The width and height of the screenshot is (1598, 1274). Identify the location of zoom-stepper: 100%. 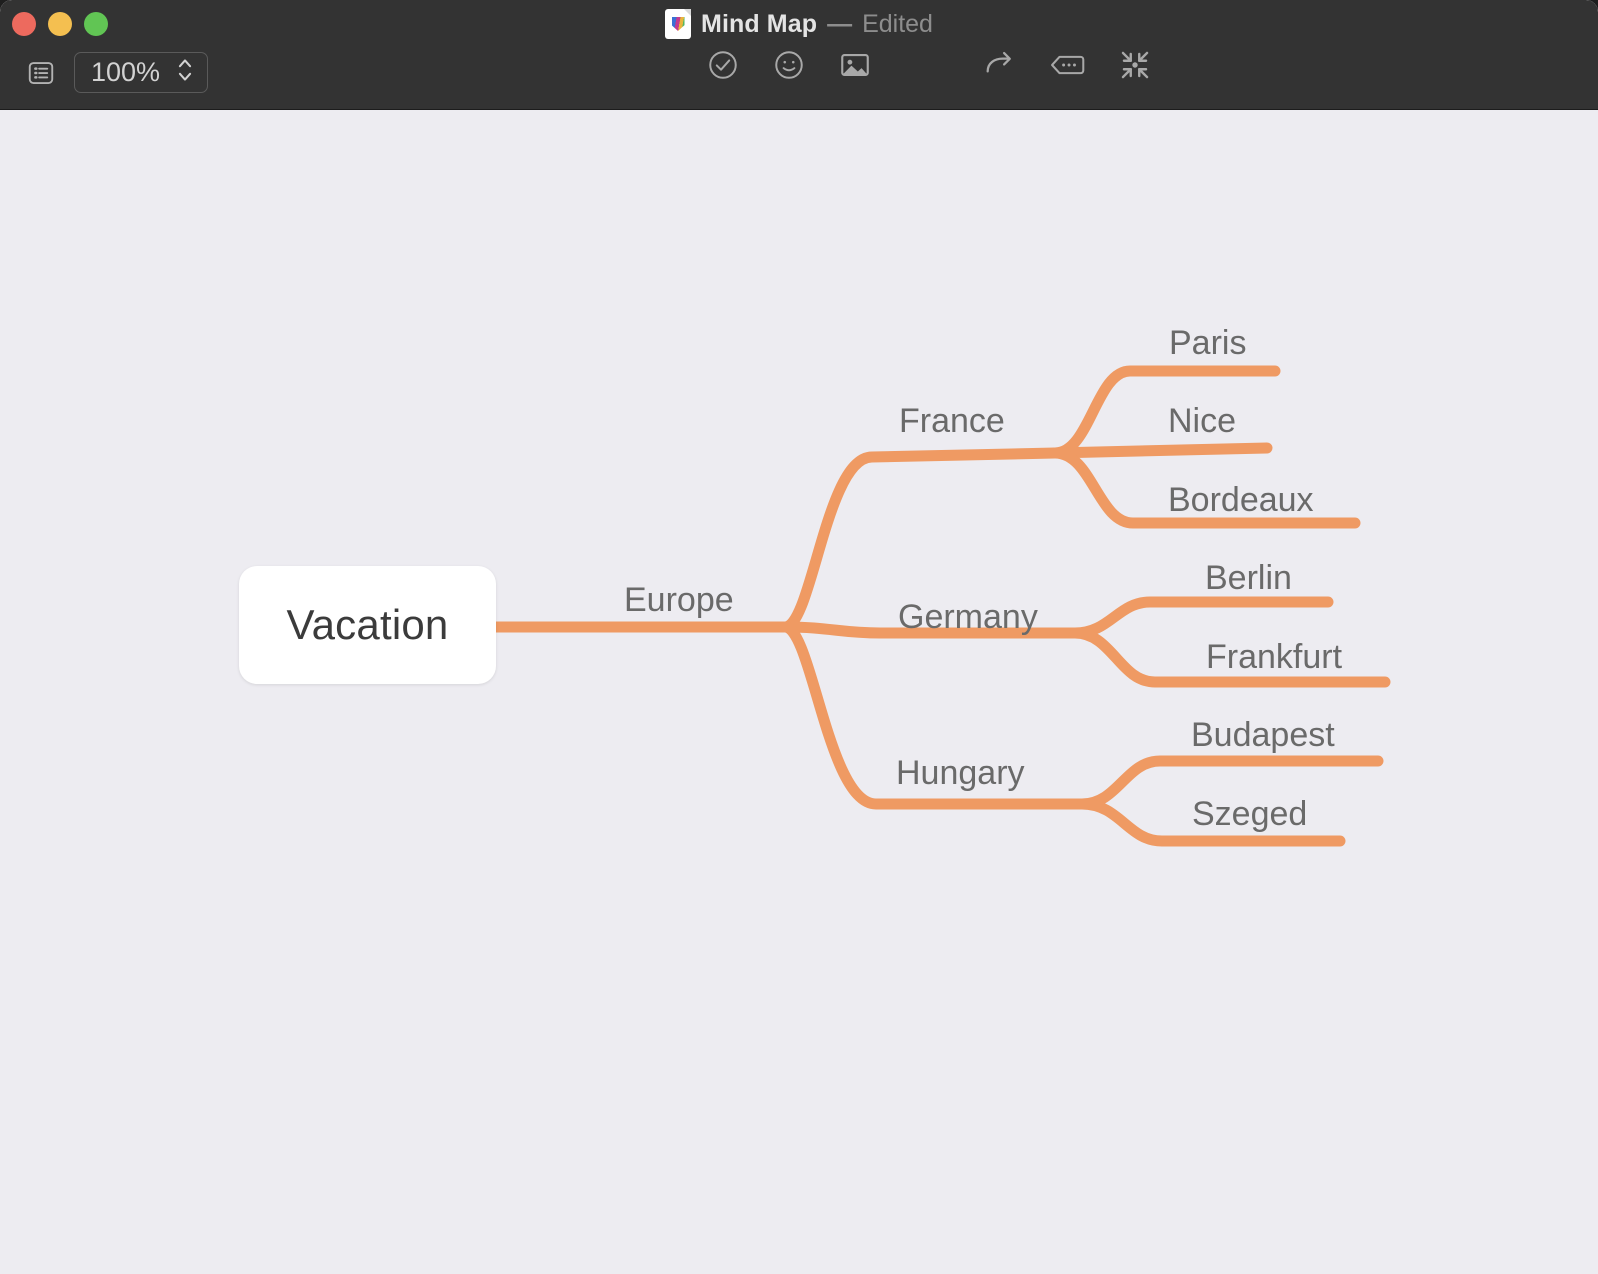
(141, 72).